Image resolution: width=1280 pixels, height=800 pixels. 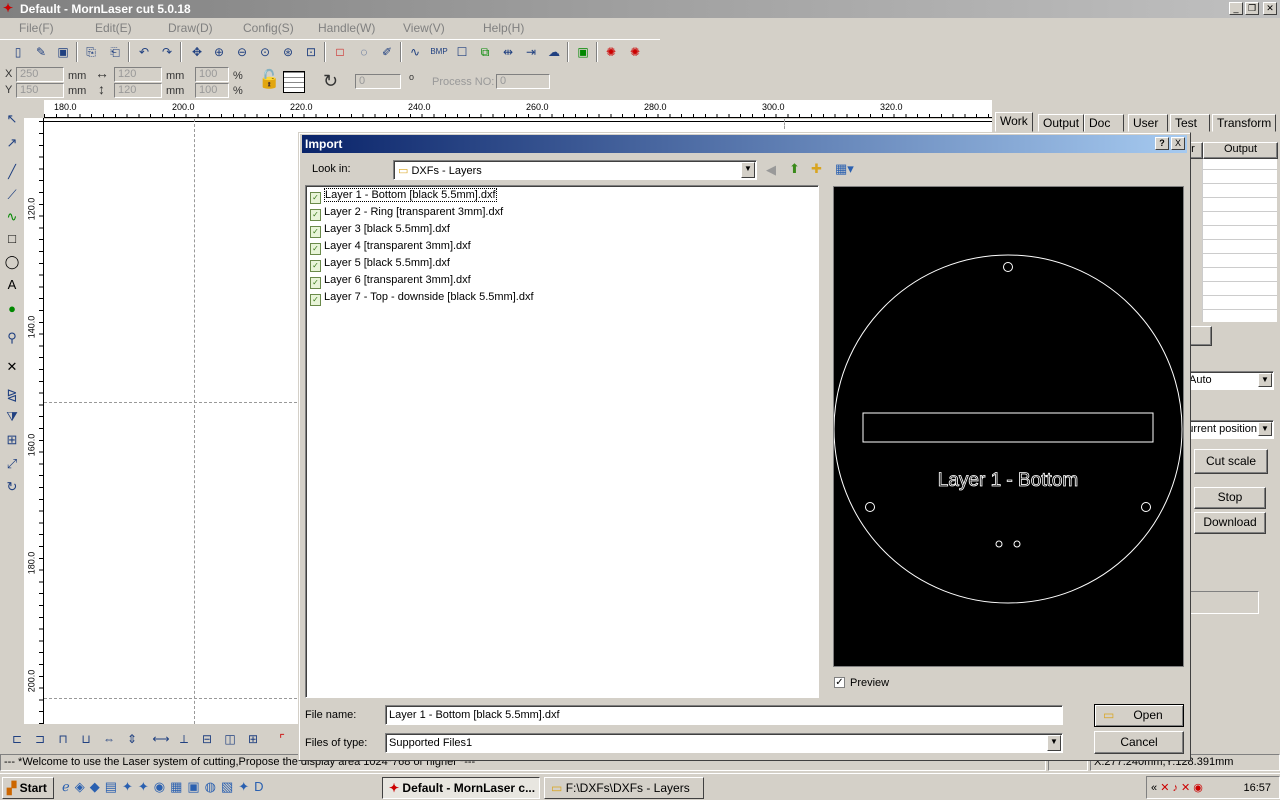 I want to click on delete-tool-icon: ✕, so click(x=12, y=367).